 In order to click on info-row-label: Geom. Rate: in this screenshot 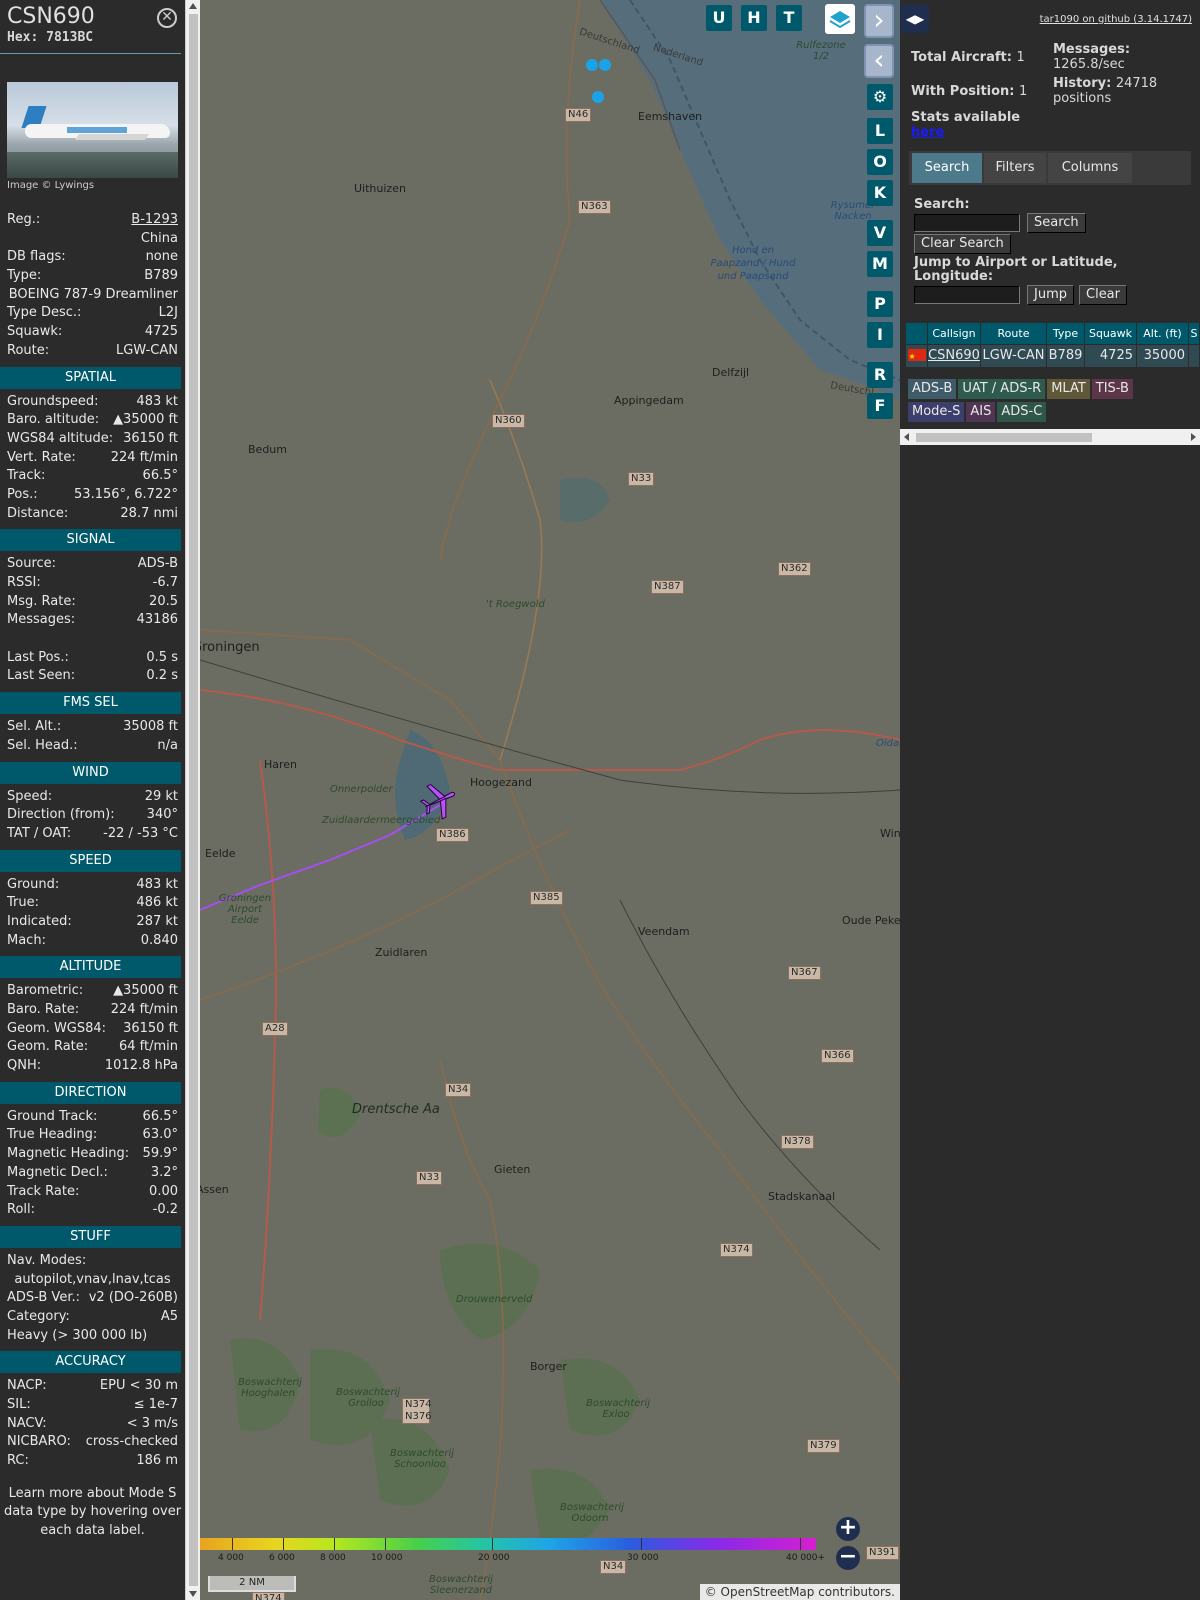, I will do `click(47, 1047)`.